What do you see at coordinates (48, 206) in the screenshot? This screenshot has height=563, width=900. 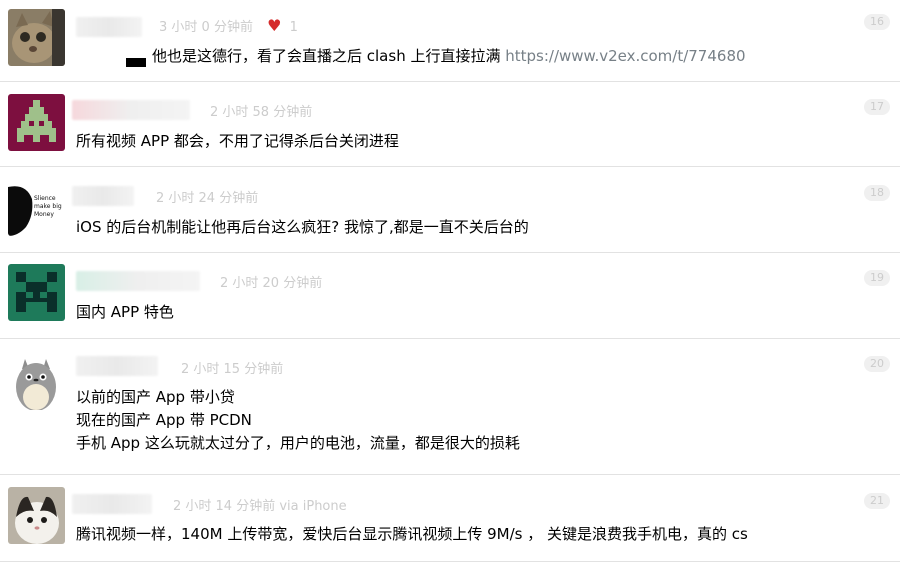 I see `avatar-text-2: make big` at bounding box center [48, 206].